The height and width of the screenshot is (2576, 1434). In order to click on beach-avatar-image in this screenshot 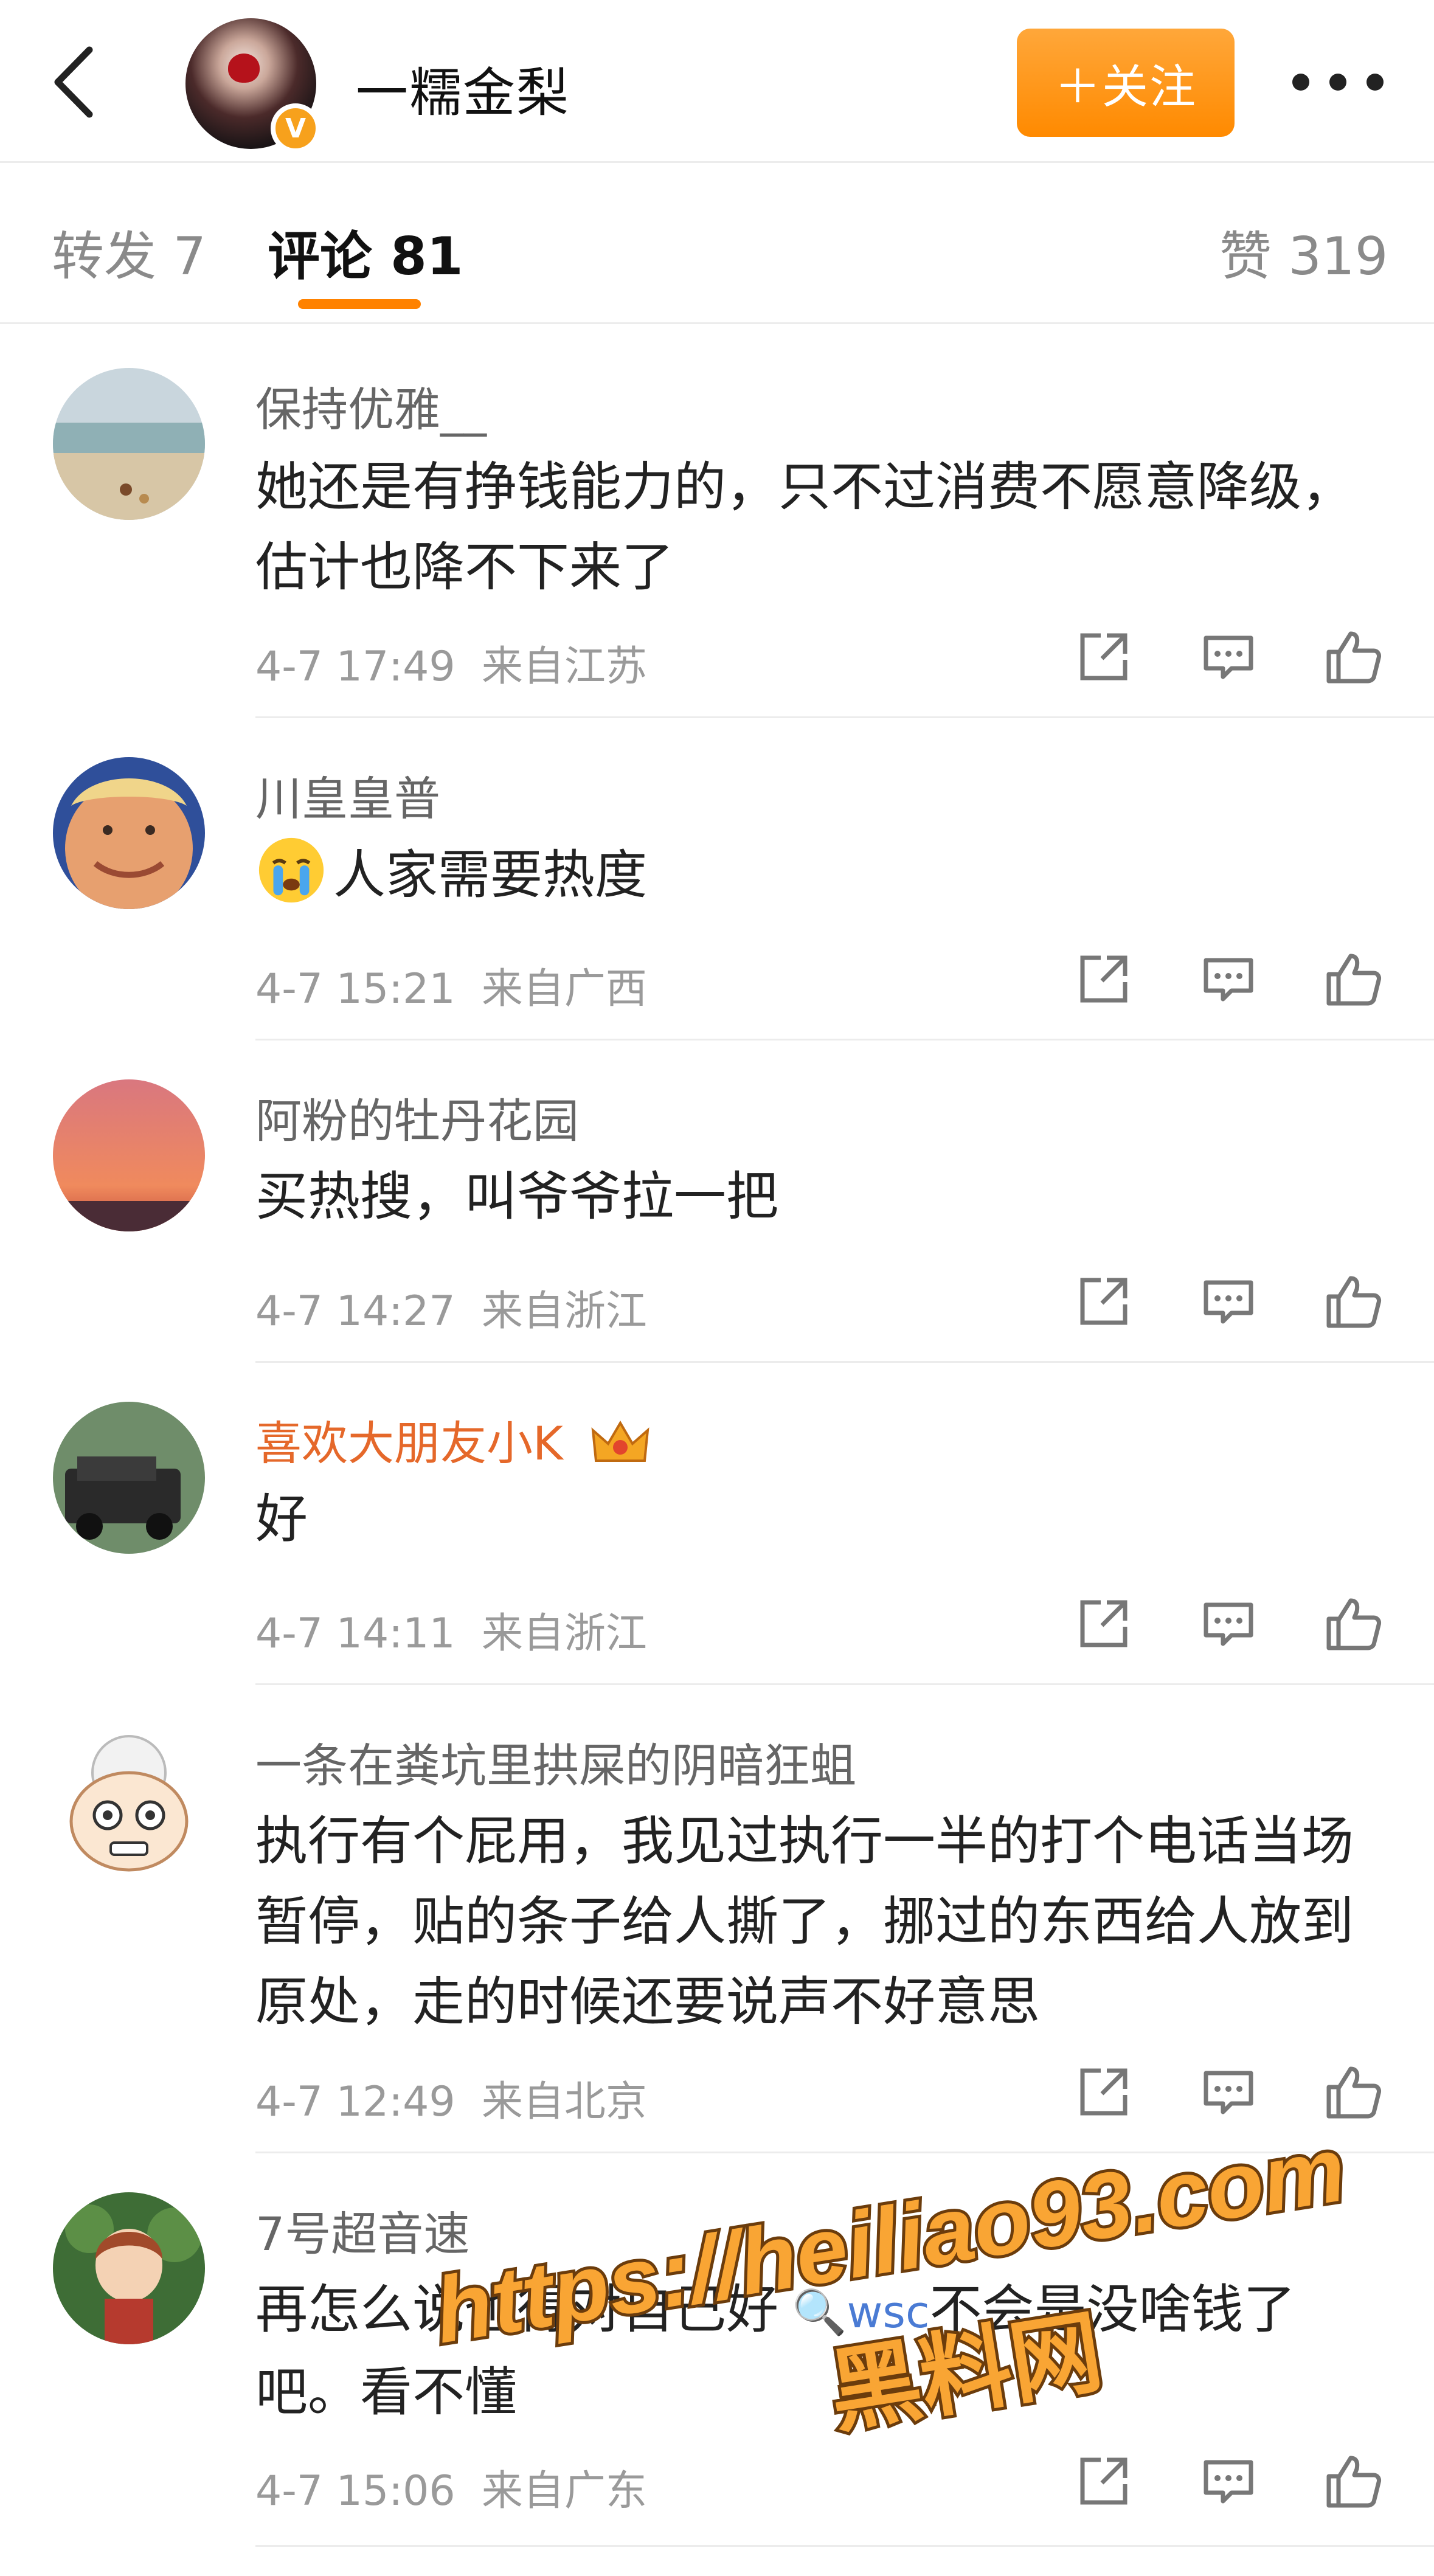, I will do `click(129, 444)`.